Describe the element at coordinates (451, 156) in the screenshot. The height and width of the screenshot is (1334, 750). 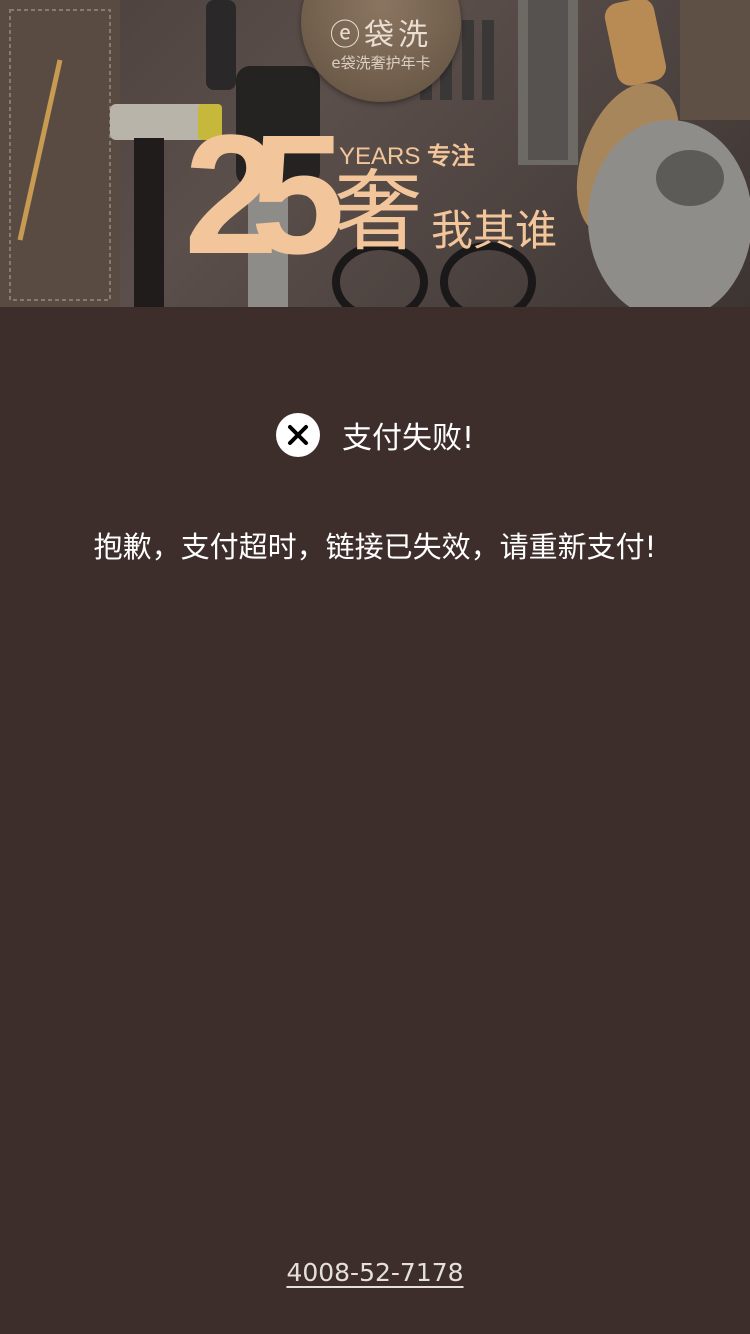
I see `years-suffix: 专注` at that location.